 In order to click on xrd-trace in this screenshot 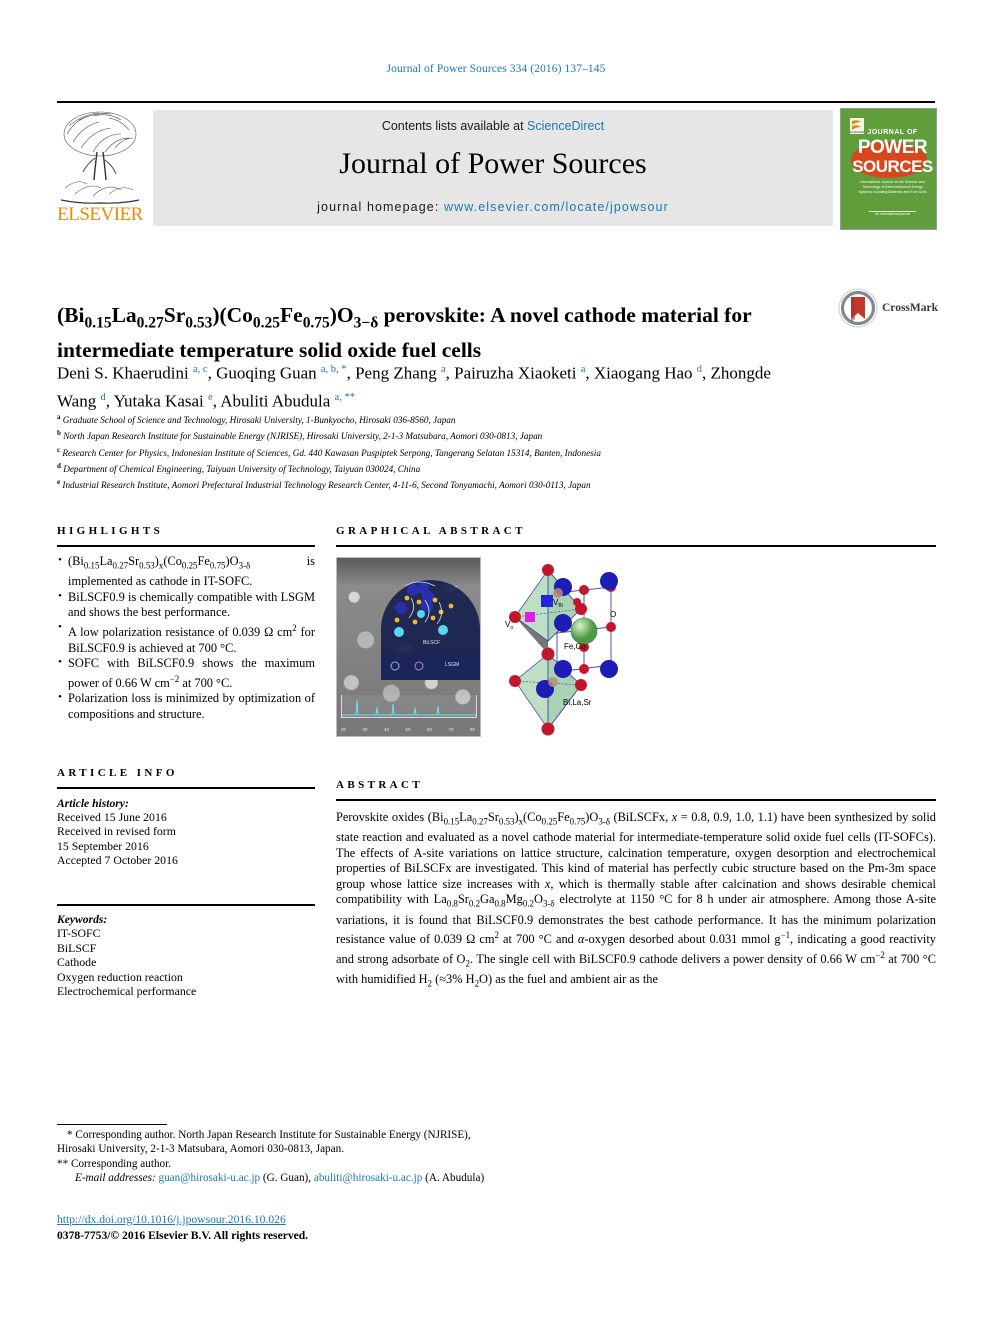, I will do `click(409, 707)`.